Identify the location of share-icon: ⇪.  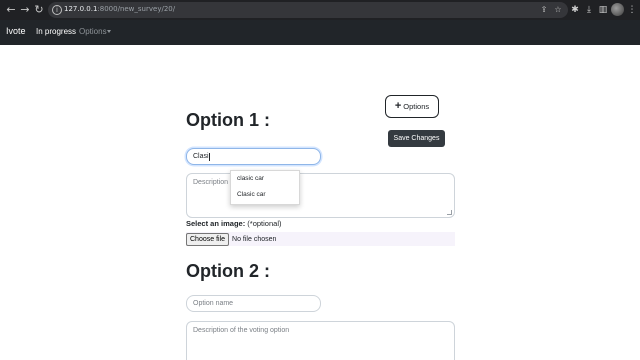
(544, 10).